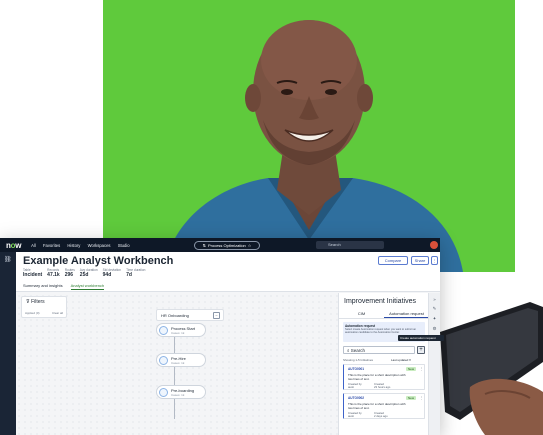  Describe the element at coordinates (350, 245) in the screenshot. I see `global-search-input: Search` at that location.